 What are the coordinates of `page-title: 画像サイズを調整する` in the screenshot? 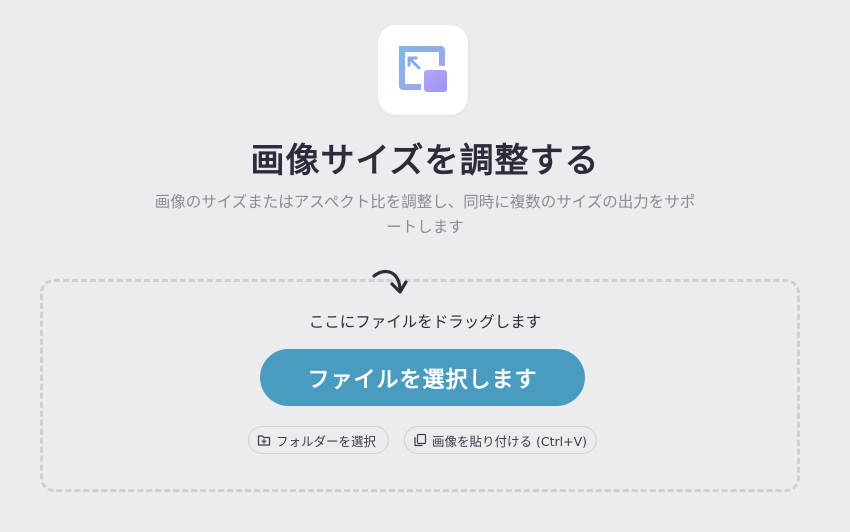 It's located at (425, 161).